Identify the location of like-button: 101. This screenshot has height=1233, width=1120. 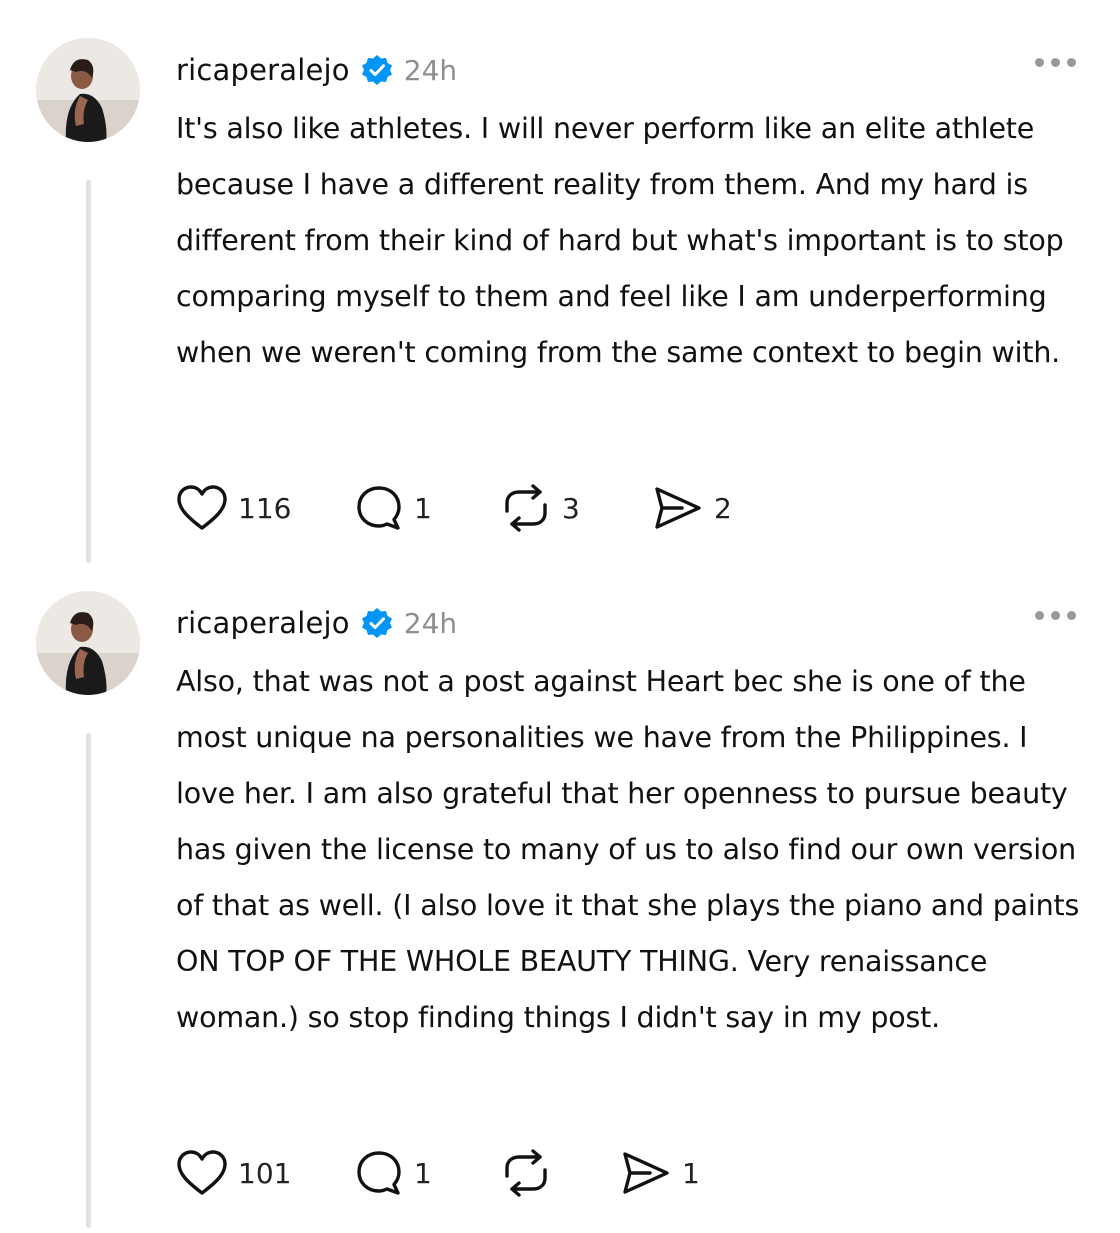
(265, 1173).